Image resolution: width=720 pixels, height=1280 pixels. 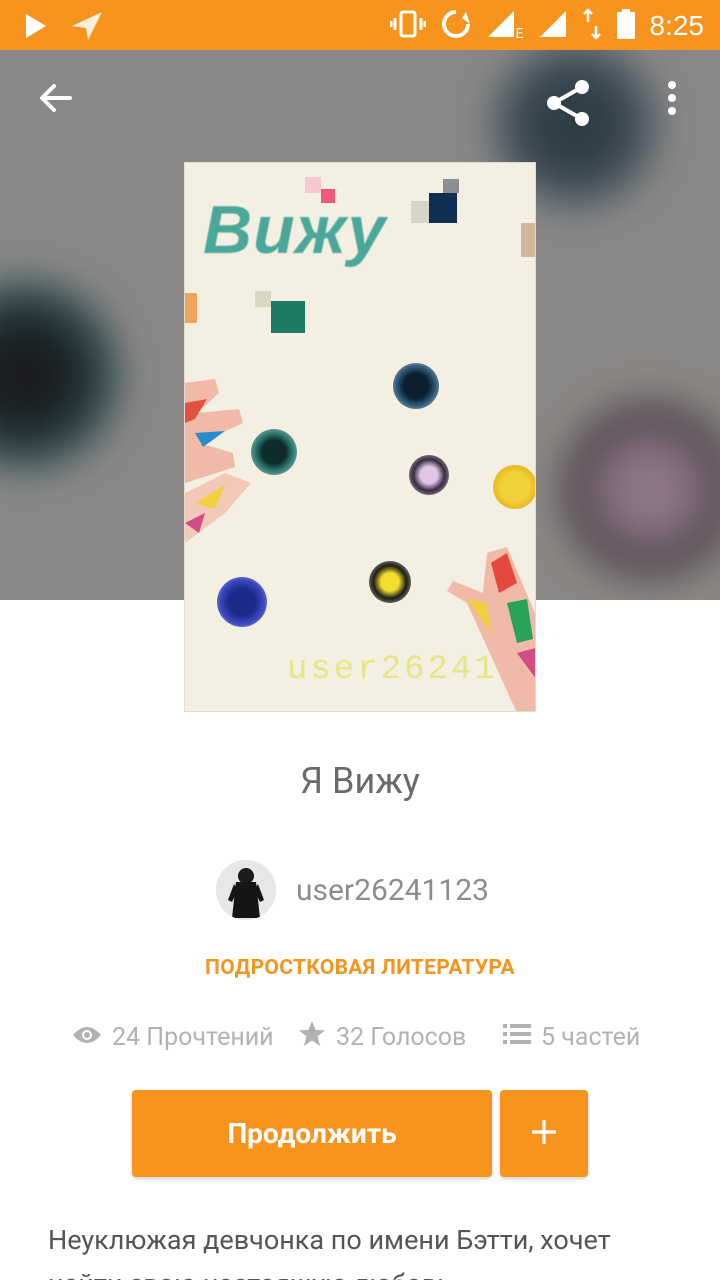 I want to click on continue-reading-label: Продолжить, so click(x=312, y=1133).